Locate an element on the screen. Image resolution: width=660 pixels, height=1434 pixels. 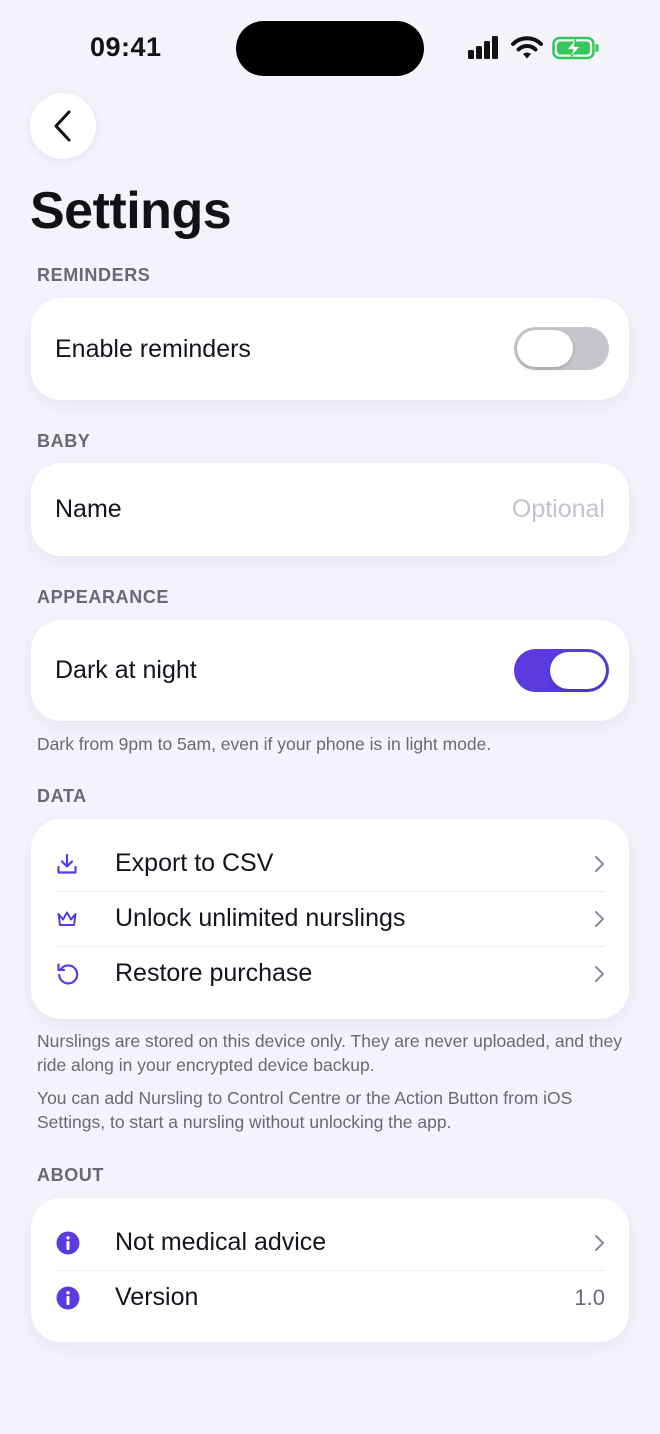
unlock-unlimited-row: Unlock unlimited nurslings is located at coordinates (330, 918).